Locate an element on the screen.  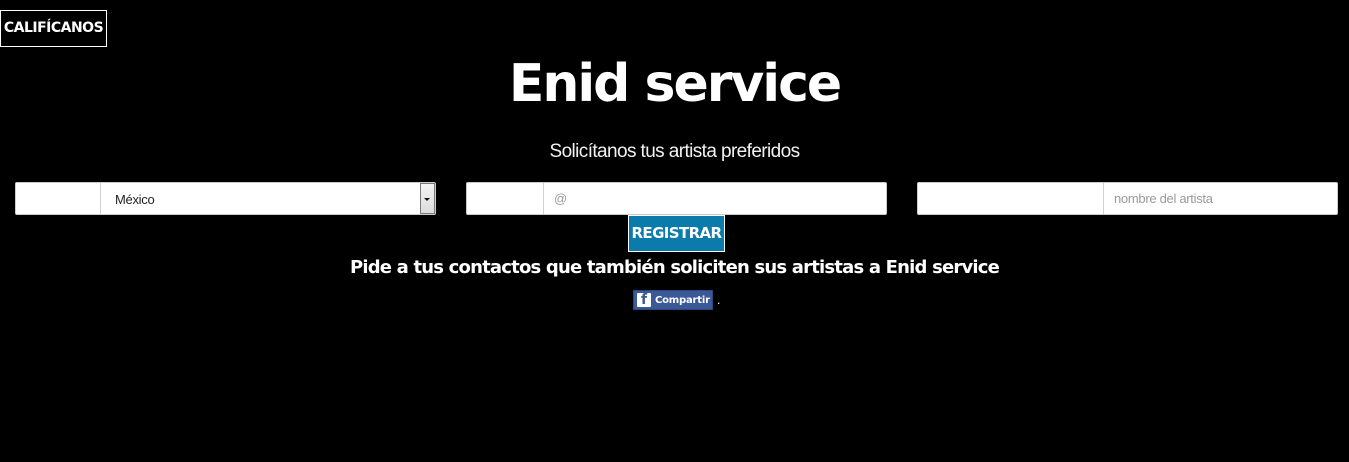
share-row: Compartir . is located at coordinates (676, 300).